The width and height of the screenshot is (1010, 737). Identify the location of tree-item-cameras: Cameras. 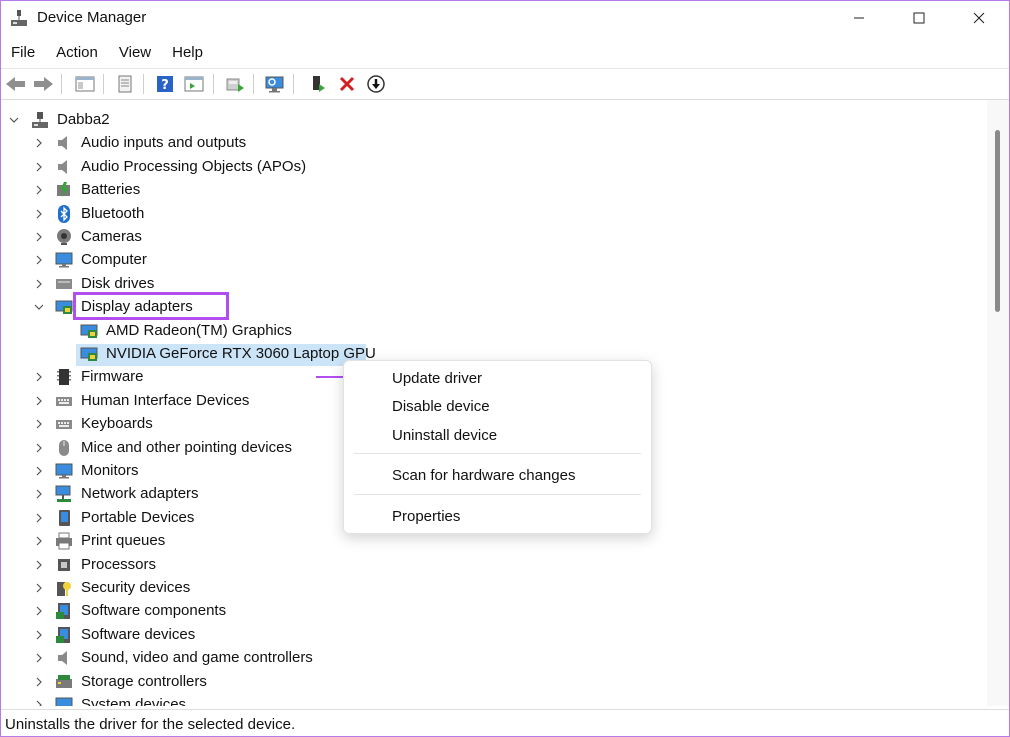
(481, 237).